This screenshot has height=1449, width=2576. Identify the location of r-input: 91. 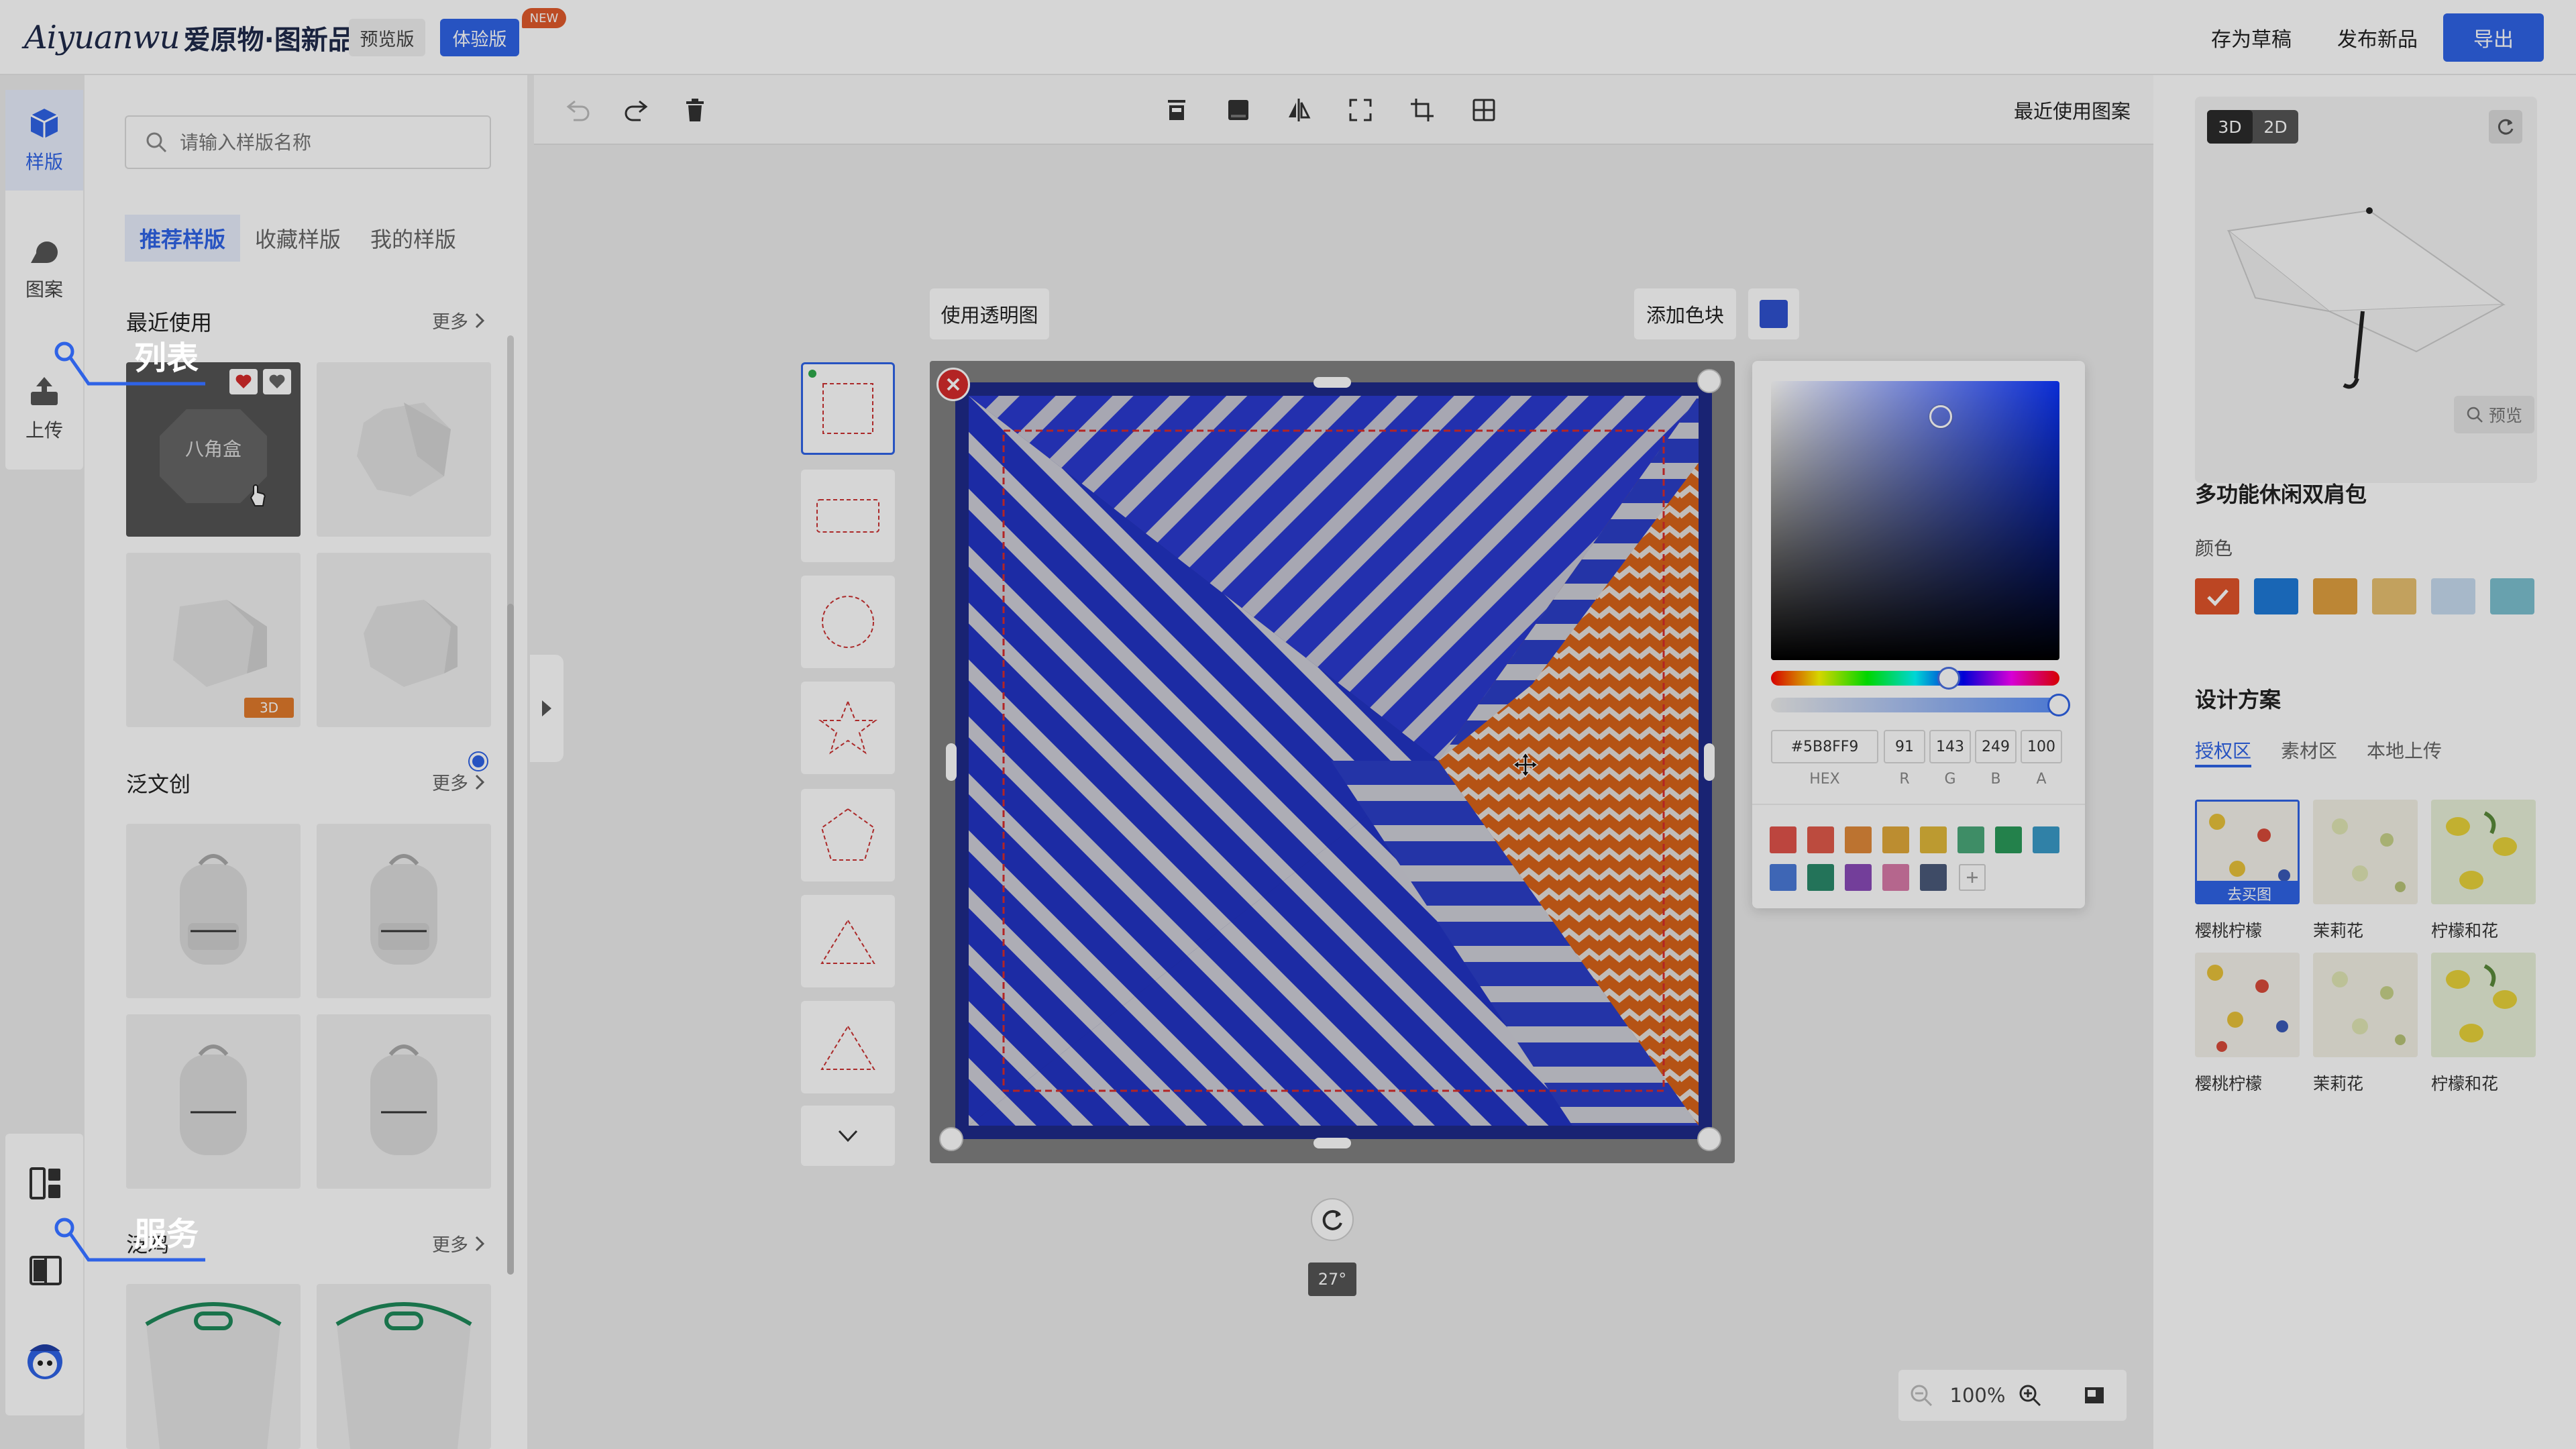
(1904, 746).